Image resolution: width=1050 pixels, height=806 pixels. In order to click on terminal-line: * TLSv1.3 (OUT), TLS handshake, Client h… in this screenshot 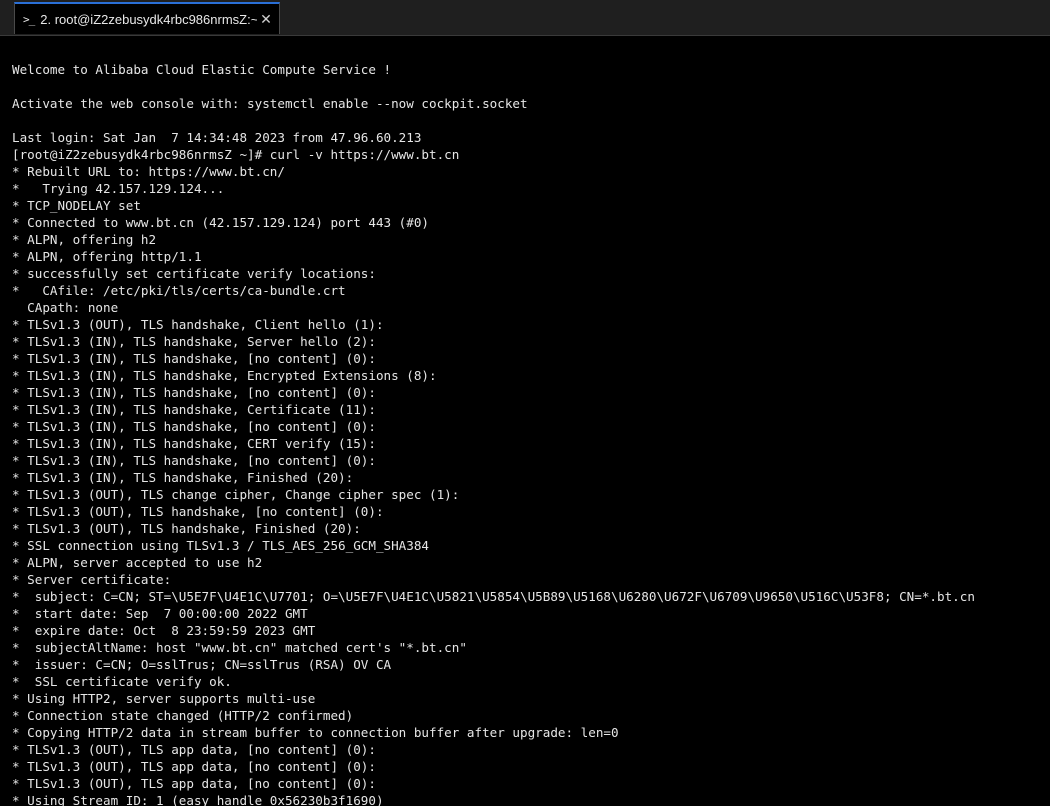, I will do `click(198, 324)`.